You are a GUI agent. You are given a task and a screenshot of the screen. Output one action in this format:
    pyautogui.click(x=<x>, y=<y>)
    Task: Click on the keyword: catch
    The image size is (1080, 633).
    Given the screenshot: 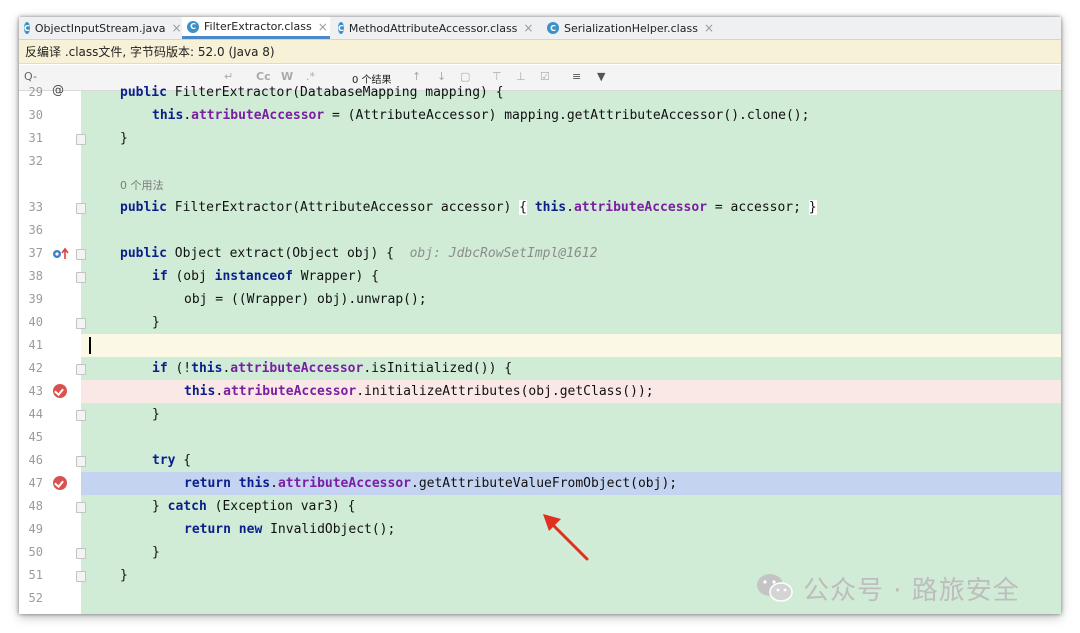 What is the action you would take?
    pyautogui.click(x=187, y=506)
    